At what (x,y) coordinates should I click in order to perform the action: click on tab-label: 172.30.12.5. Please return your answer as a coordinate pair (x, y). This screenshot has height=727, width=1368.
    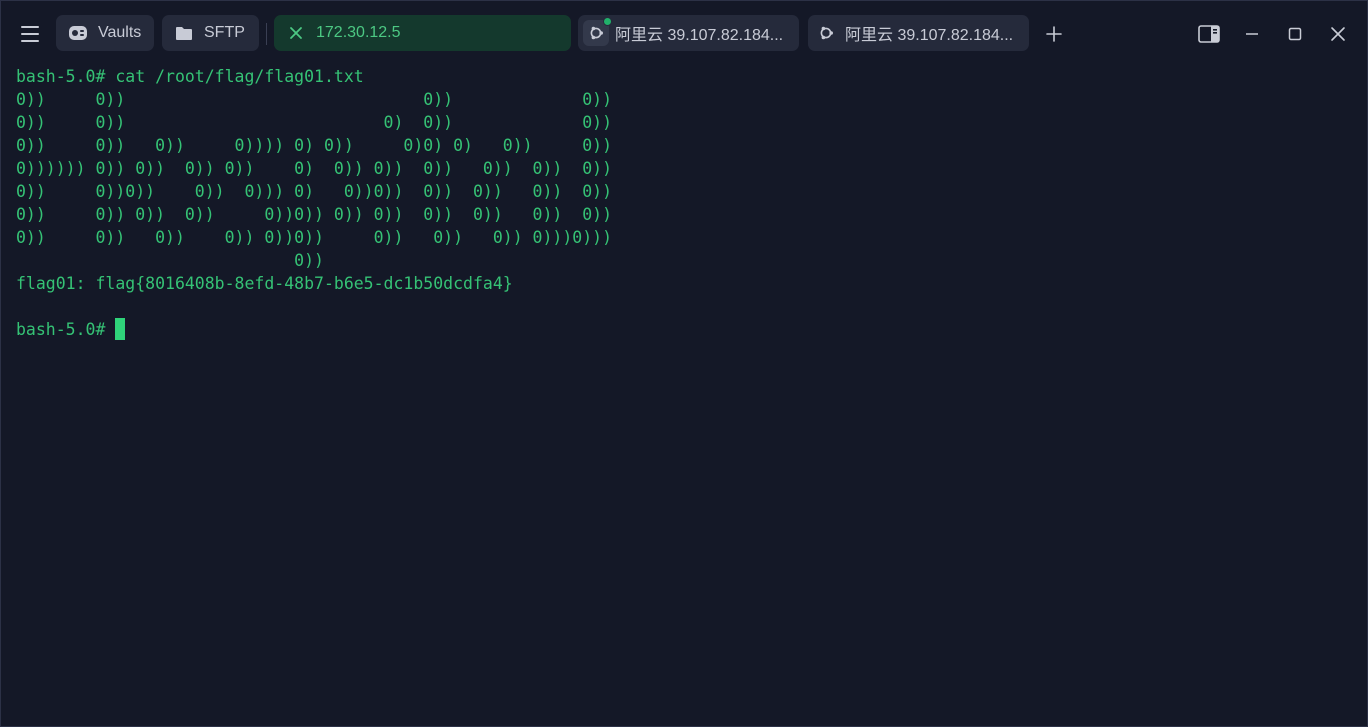
    Looking at the image, I should click on (358, 32).